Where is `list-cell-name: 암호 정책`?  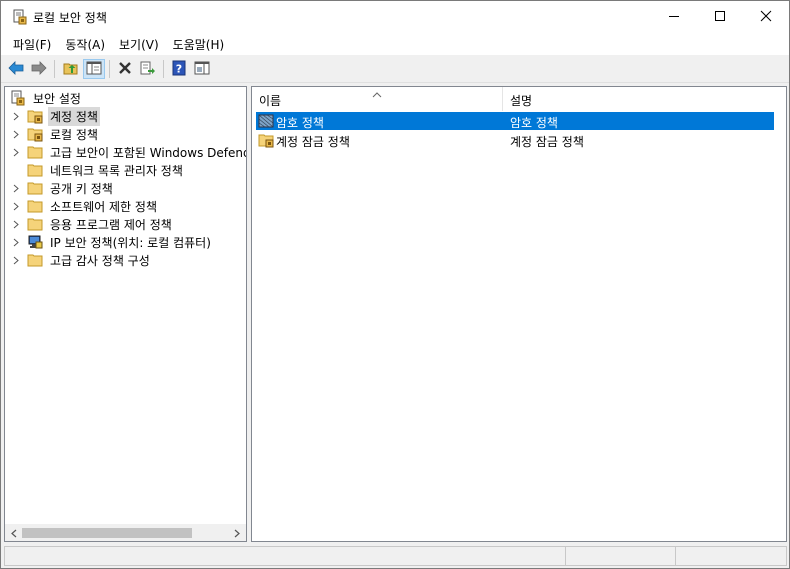
list-cell-name: 암호 정책 is located at coordinates (300, 123).